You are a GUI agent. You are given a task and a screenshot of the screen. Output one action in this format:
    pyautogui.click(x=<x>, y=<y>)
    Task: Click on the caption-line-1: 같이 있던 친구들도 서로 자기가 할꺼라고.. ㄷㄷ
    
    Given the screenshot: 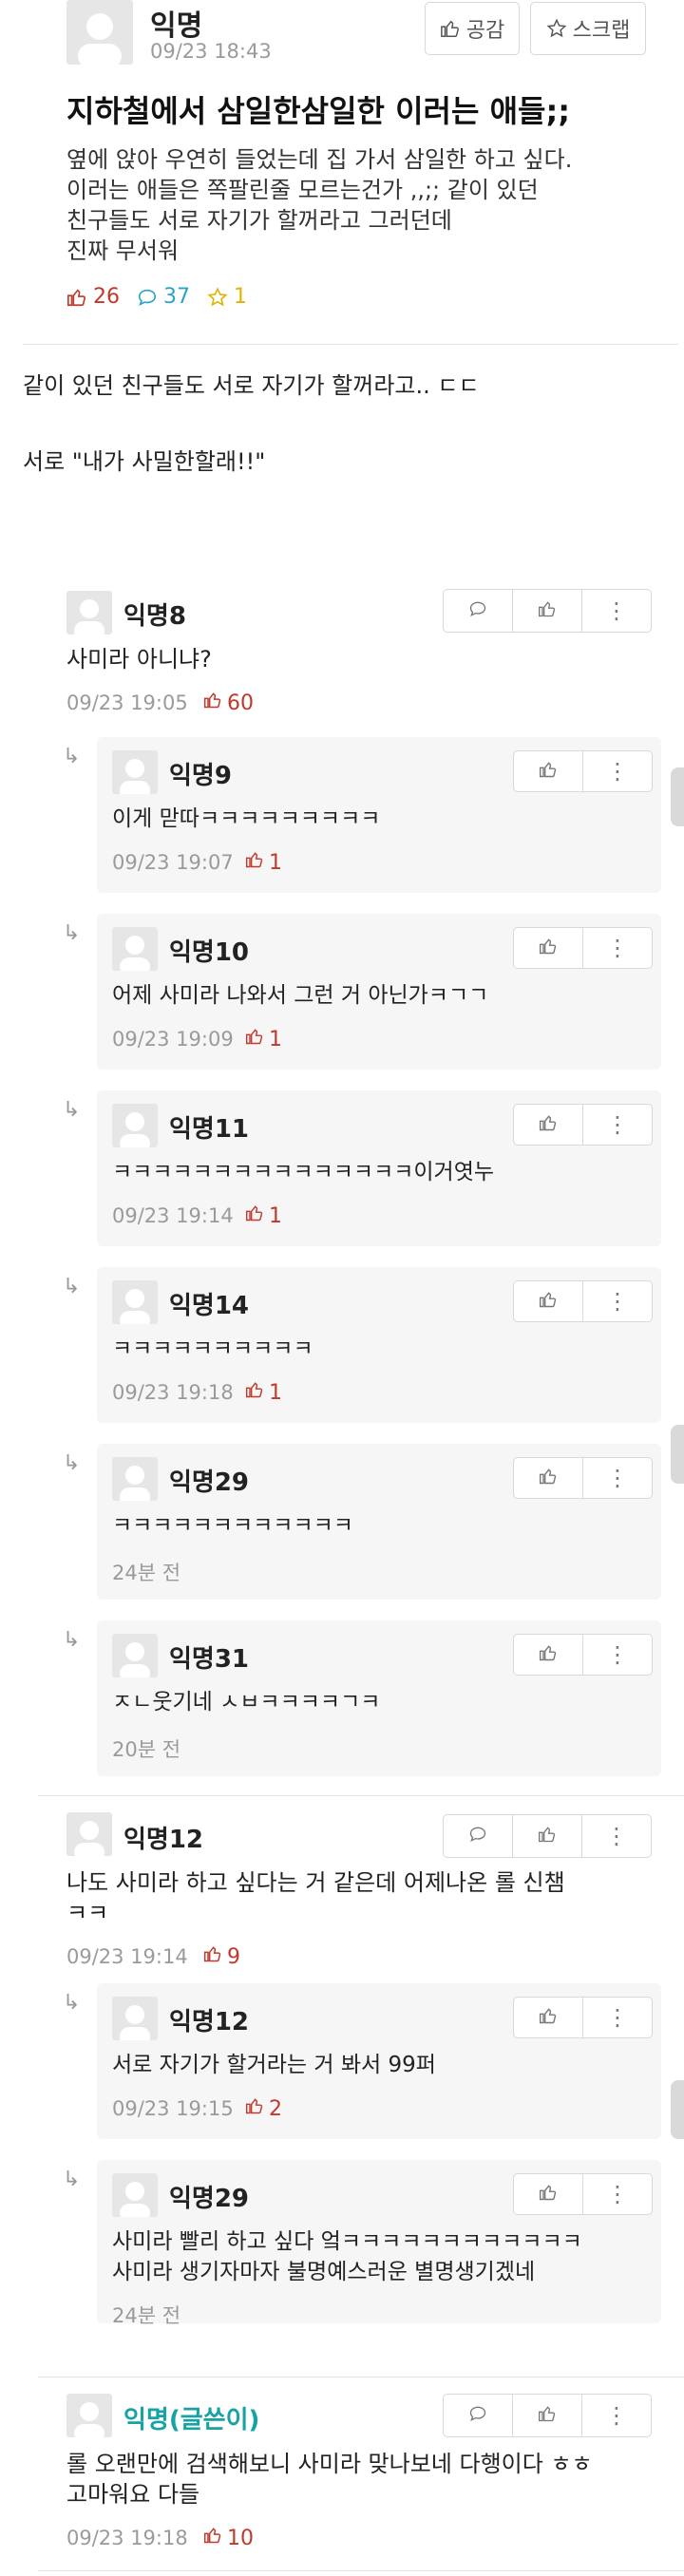 What is the action you would take?
    pyautogui.click(x=251, y=385)
    